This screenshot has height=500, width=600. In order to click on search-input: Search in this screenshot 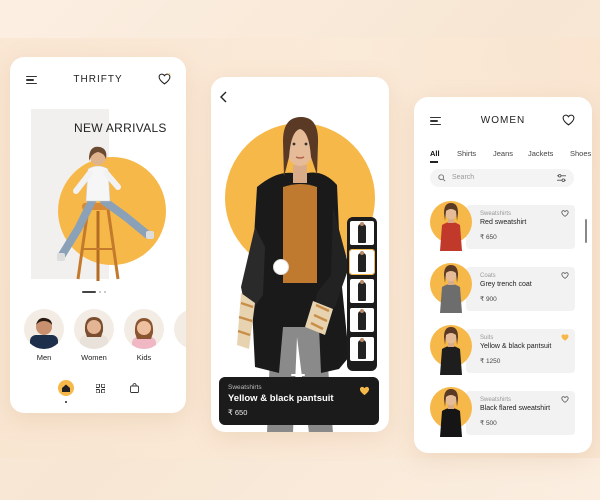, I will do `click(502, 178)`.